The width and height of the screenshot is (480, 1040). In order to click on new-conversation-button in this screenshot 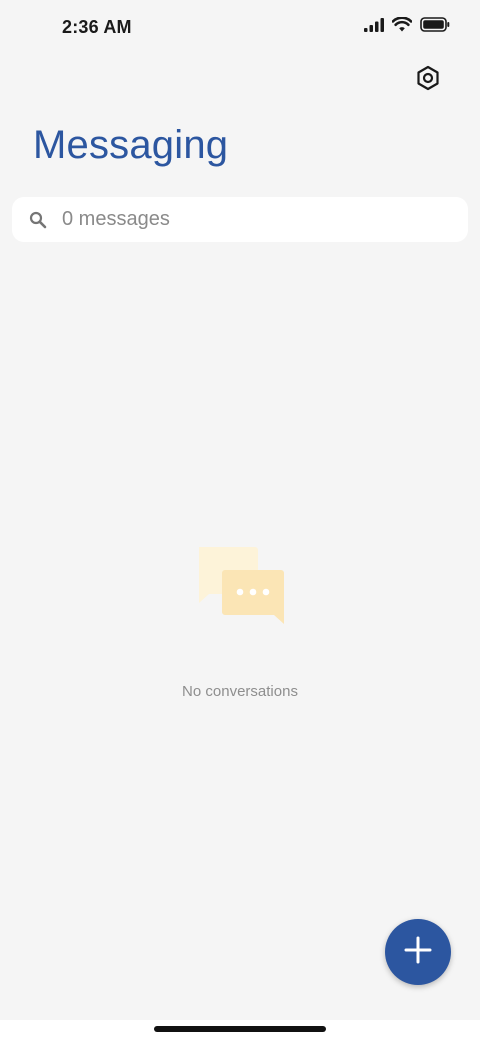, I will do `click(418, 952)`.